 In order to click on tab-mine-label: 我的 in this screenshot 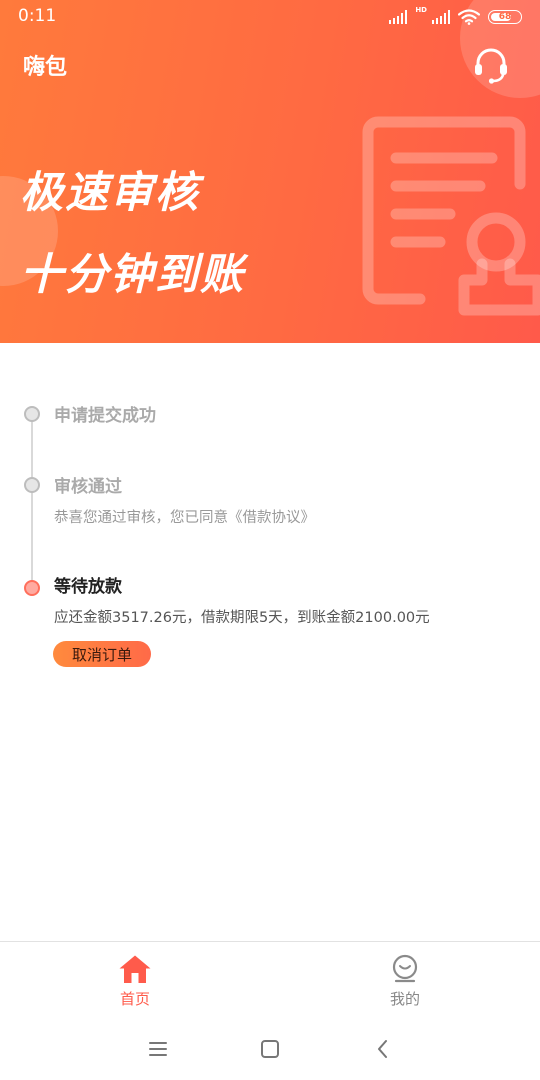, I will do `click(404, 999)`.